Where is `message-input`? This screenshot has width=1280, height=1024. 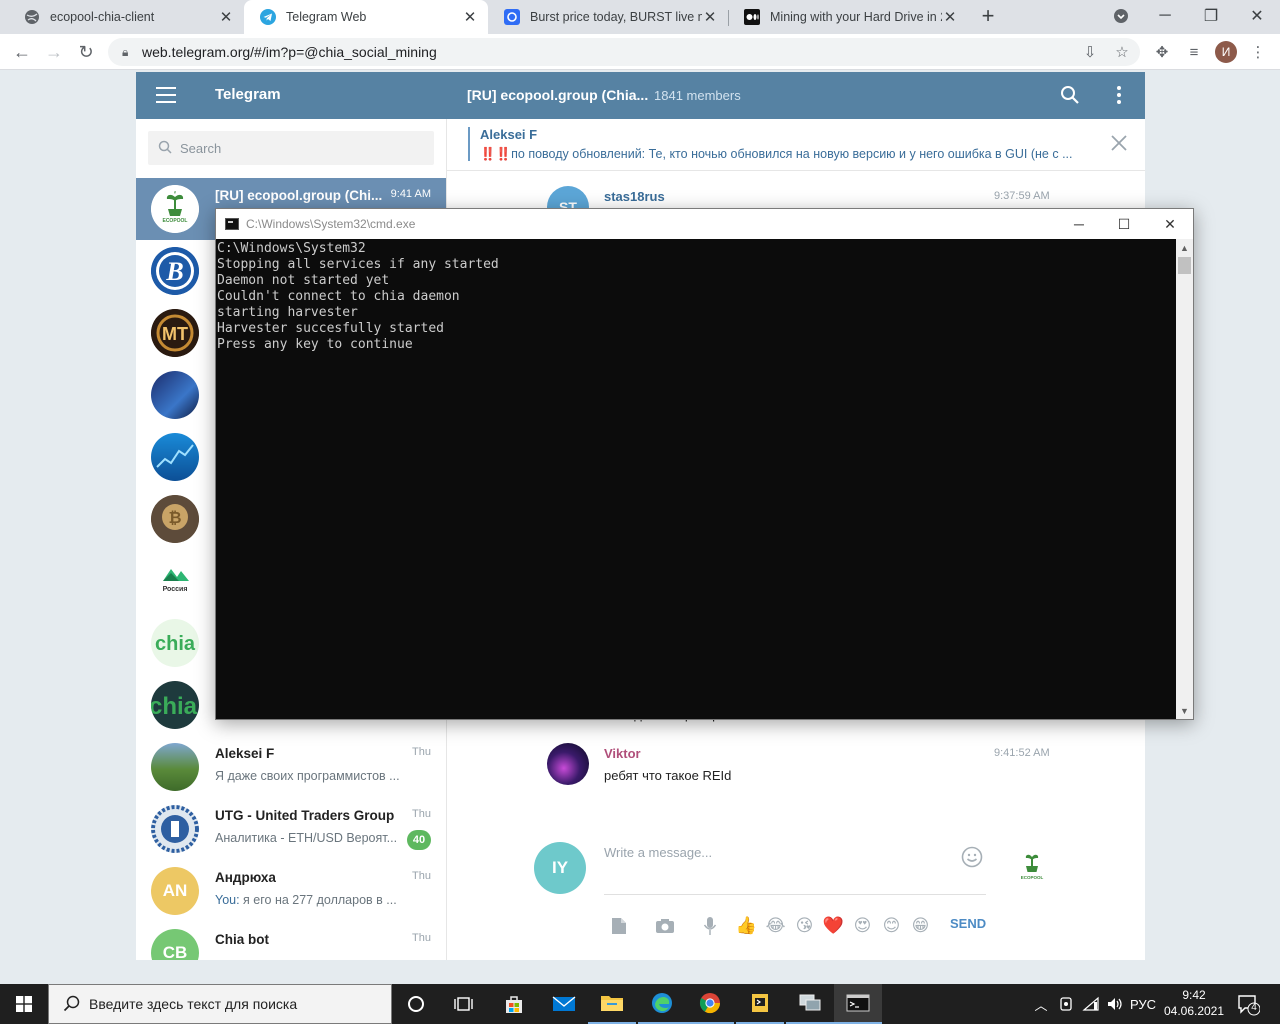
message-input is located at coordinates (774, 860).